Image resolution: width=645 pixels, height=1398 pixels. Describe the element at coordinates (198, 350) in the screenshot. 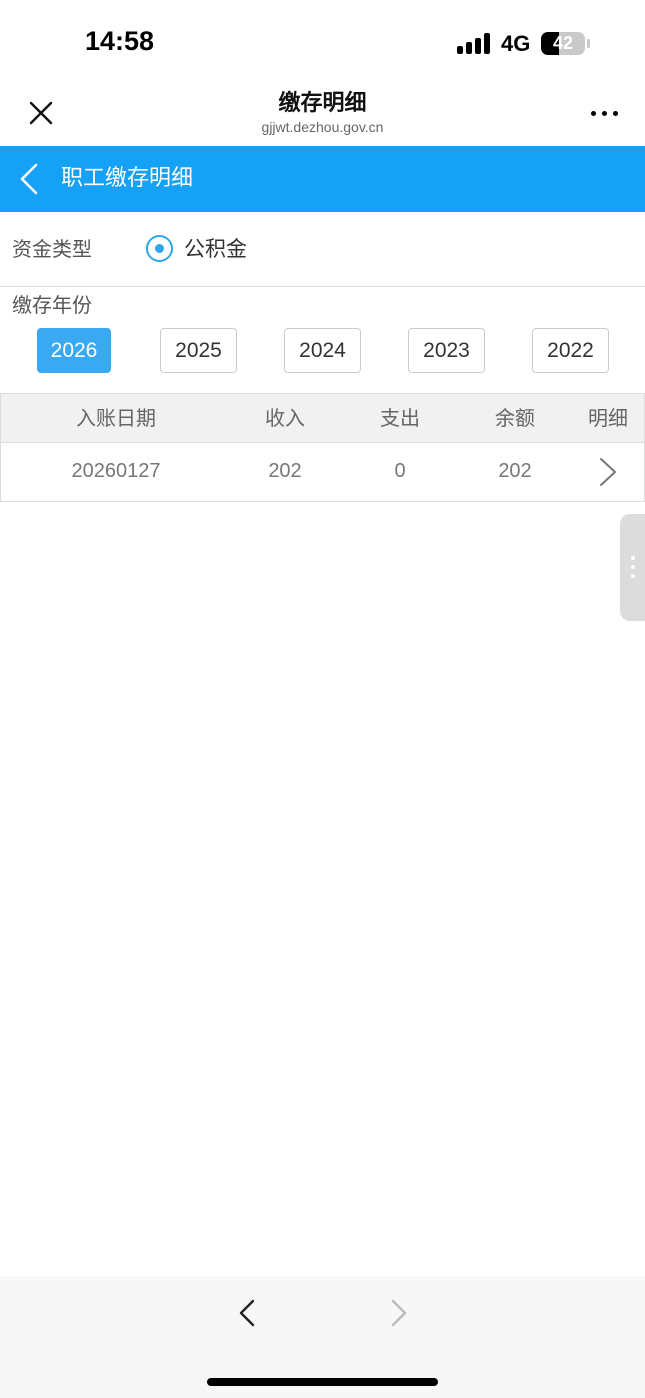

I see `year-button-2025: 2025` at that location.